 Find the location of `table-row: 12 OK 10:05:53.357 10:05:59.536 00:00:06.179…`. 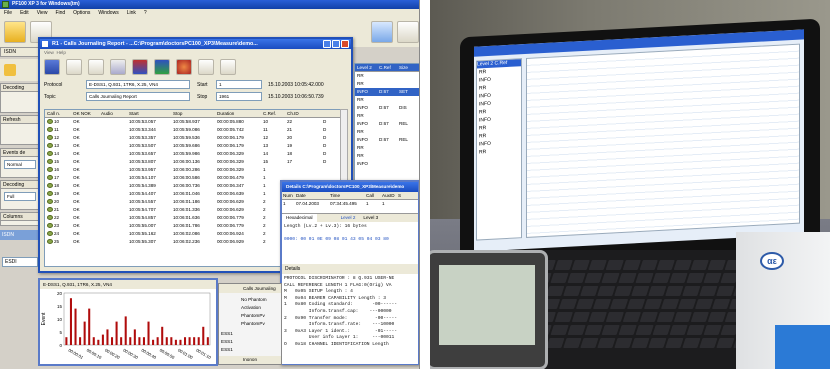

table-row: 12 OK 10:05:53.357 10:05:59.536 00:00:06.179… is located at coordinates (192, 138).